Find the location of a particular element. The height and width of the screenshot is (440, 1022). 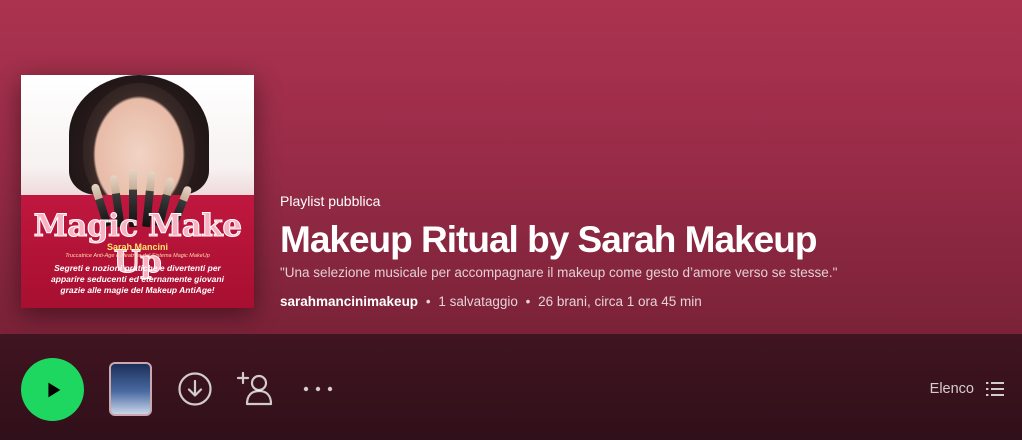

playlist-saves: 1 salvataggio is located at coordinates (478, 301).